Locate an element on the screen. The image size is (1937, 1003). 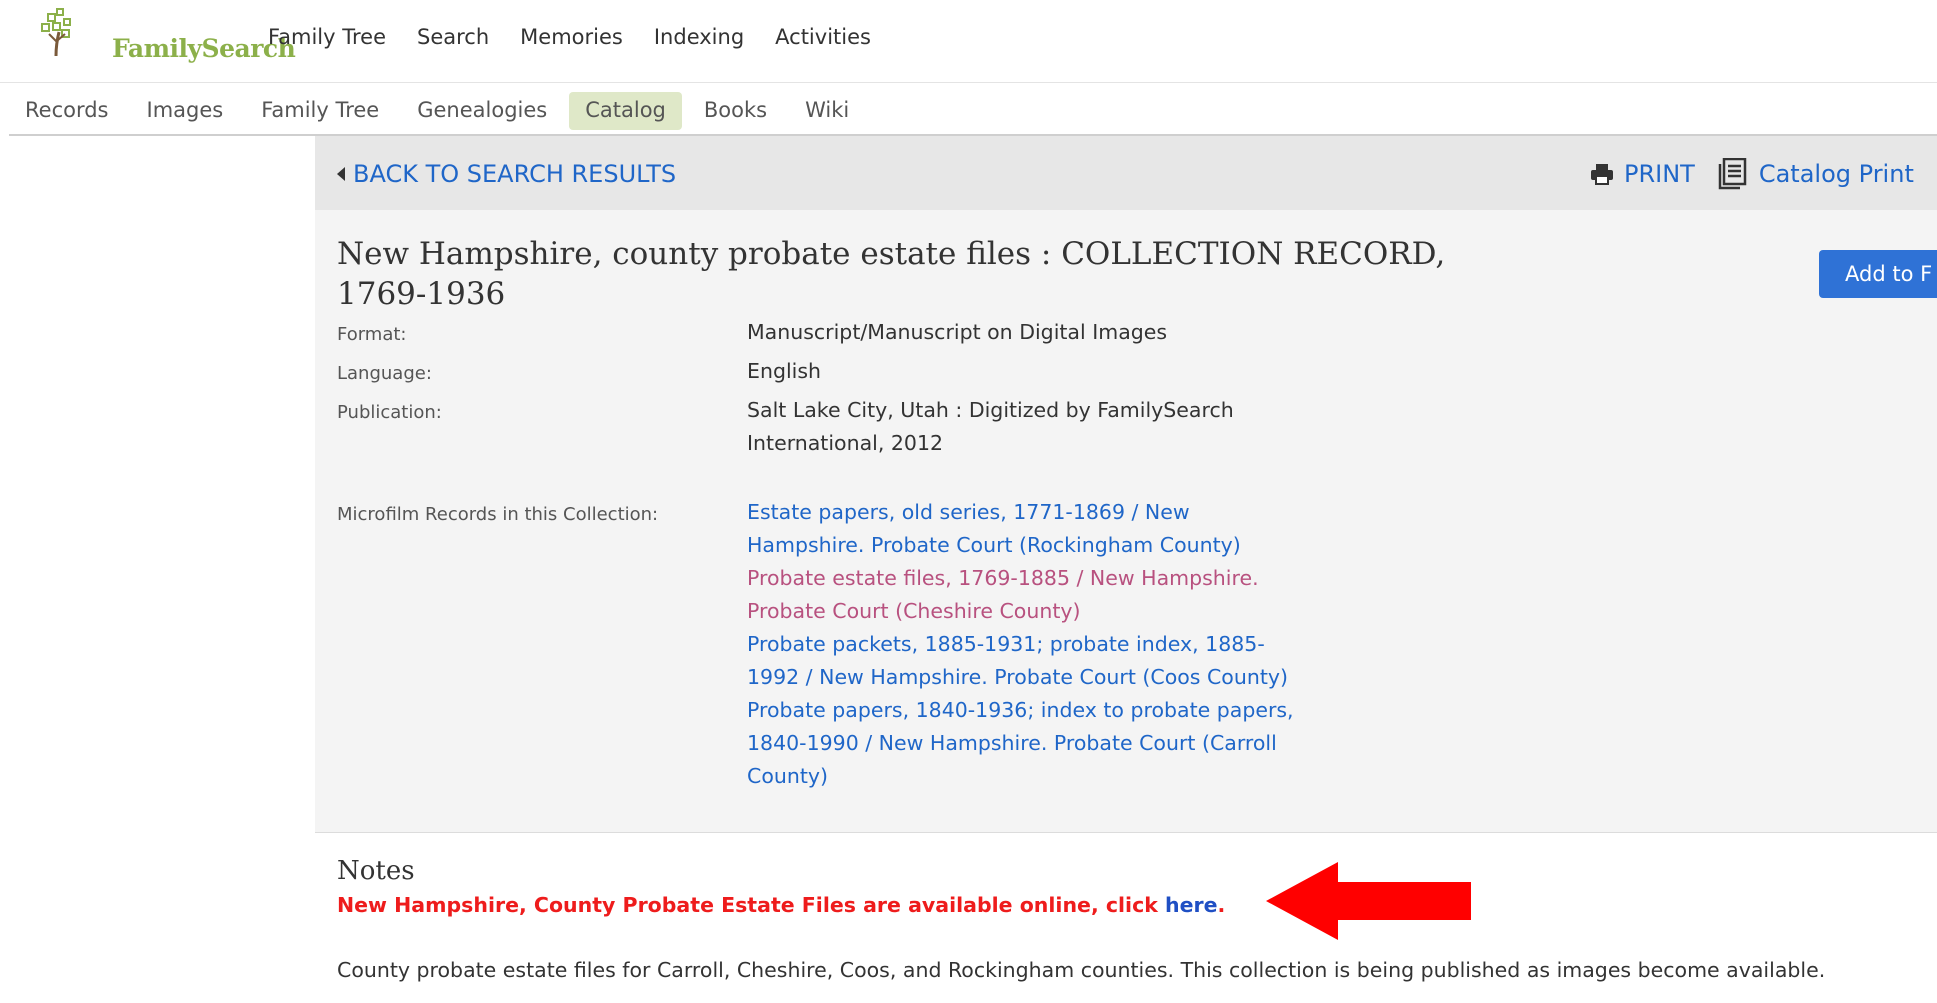
subnav-images: Images is located at coordinates (185, 111).